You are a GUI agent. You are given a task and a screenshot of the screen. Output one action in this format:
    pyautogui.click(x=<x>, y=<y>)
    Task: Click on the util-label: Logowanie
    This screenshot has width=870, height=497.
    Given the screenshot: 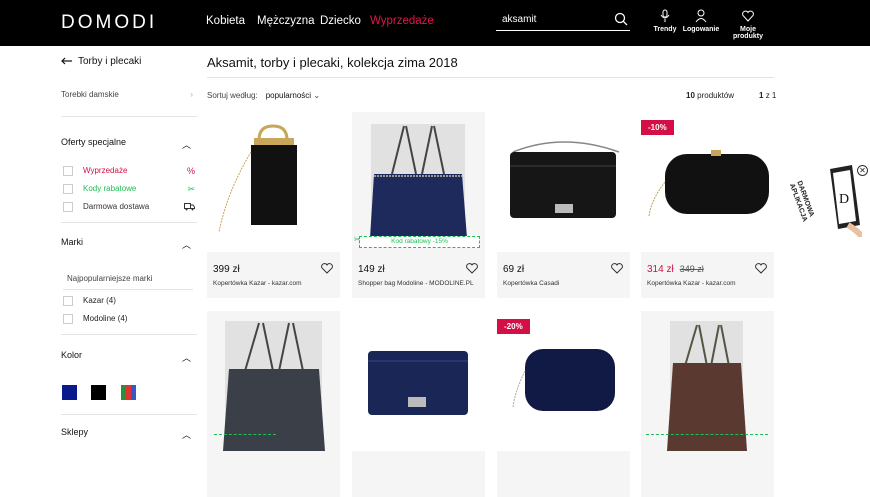 What is the action you would take?
    pyautogui.click(x=701, y=29)
    